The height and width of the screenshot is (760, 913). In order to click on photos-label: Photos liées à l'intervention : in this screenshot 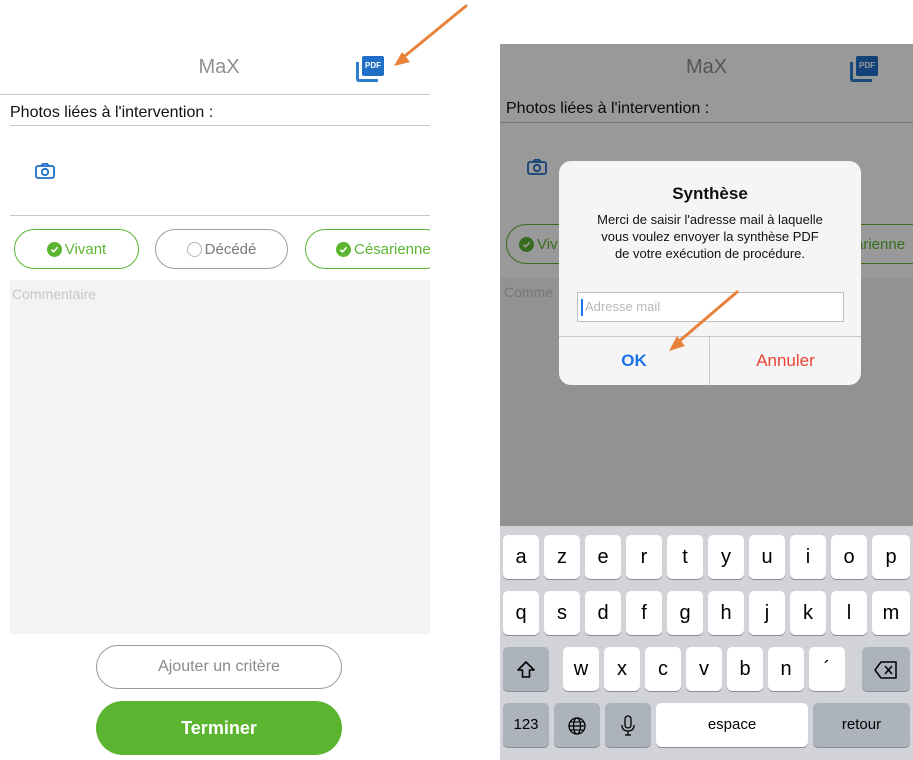, I will do `click(112, 112)`.